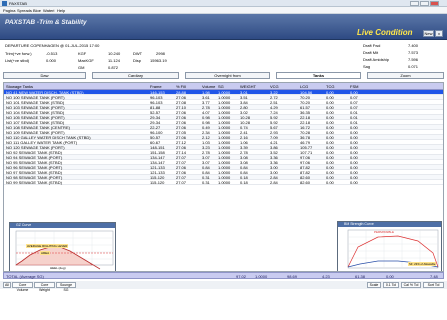 The height and width of the screenshot is (320, 447). I want to click on scale-button: Scale, so click(374, 285).